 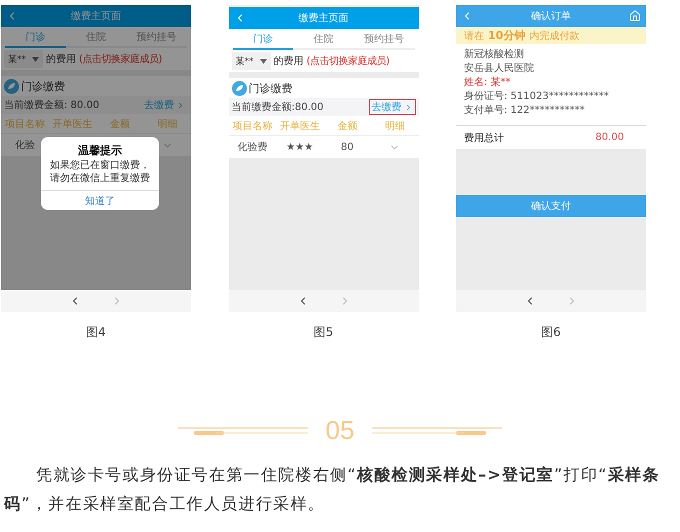 What do you see at coordinates (100, 150) in the screenshot?
I see `dialog-title: 温馨提示` at bounding box center [100, 150].